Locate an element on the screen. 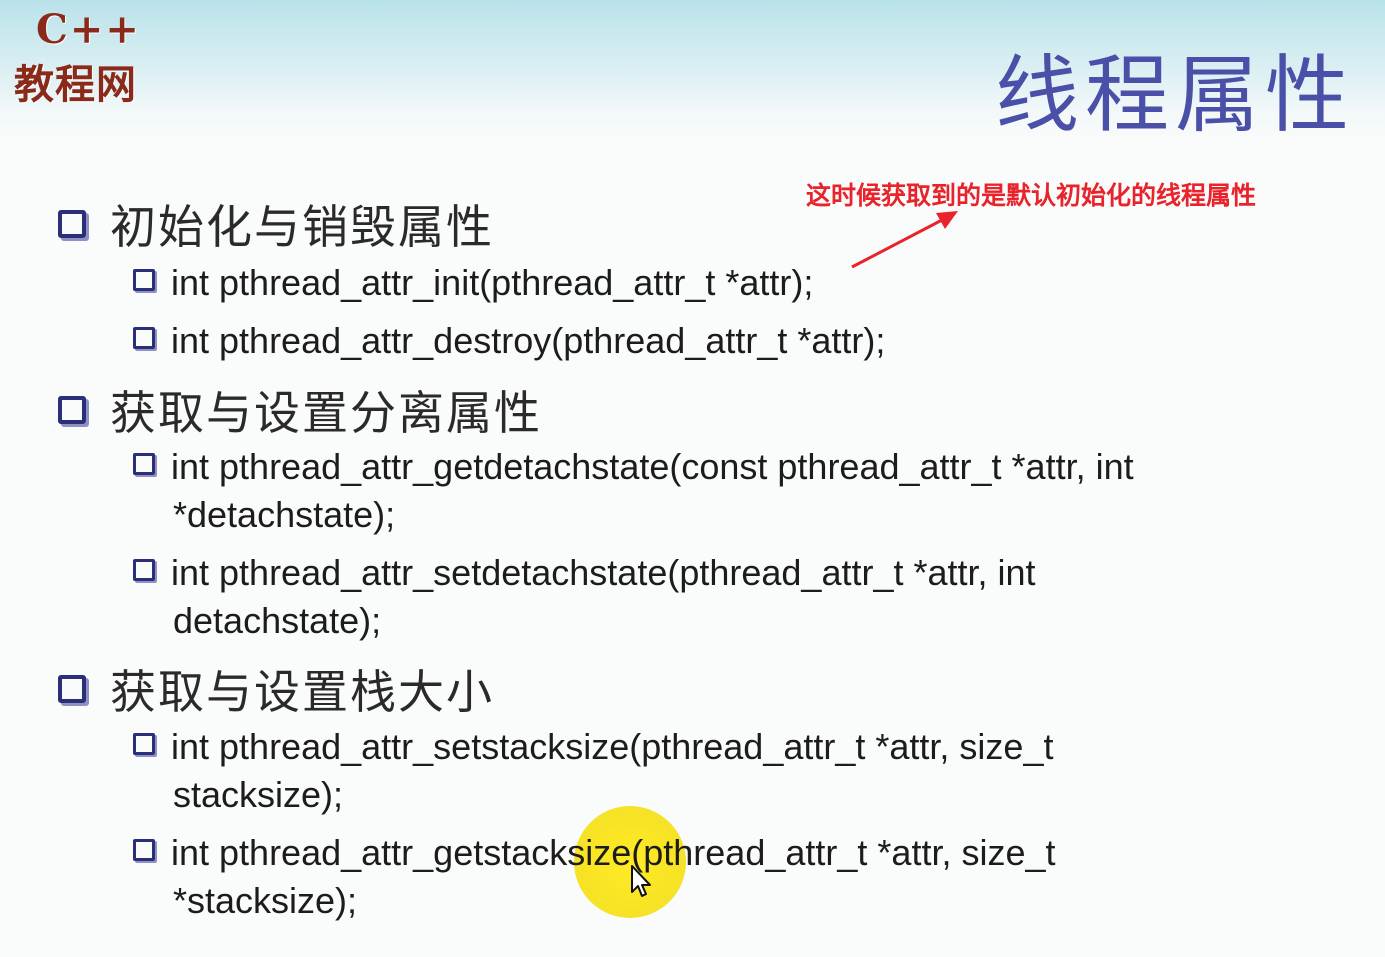  section-heading: 获取与设置栈大小 is located at coordinates (276, 690).